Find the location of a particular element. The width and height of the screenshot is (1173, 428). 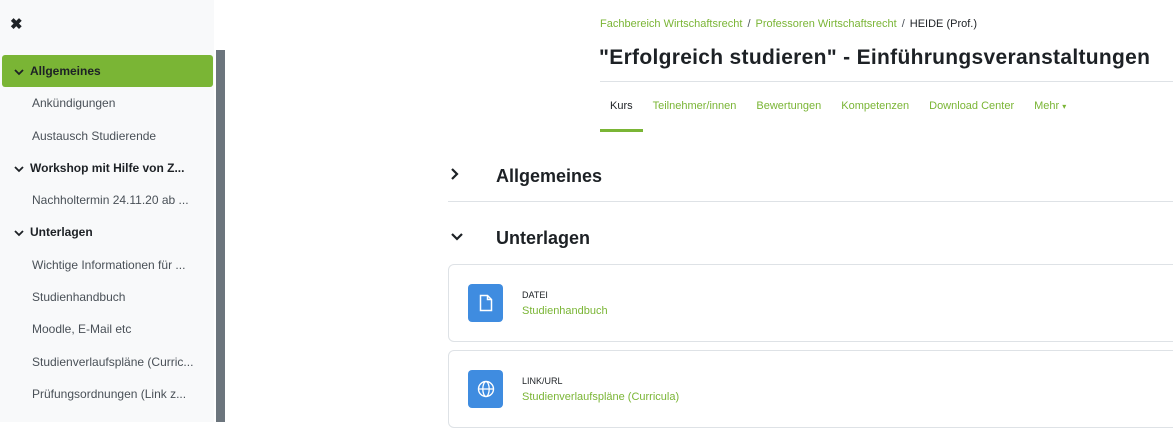

file-icon is located at coordinates (485, 303).